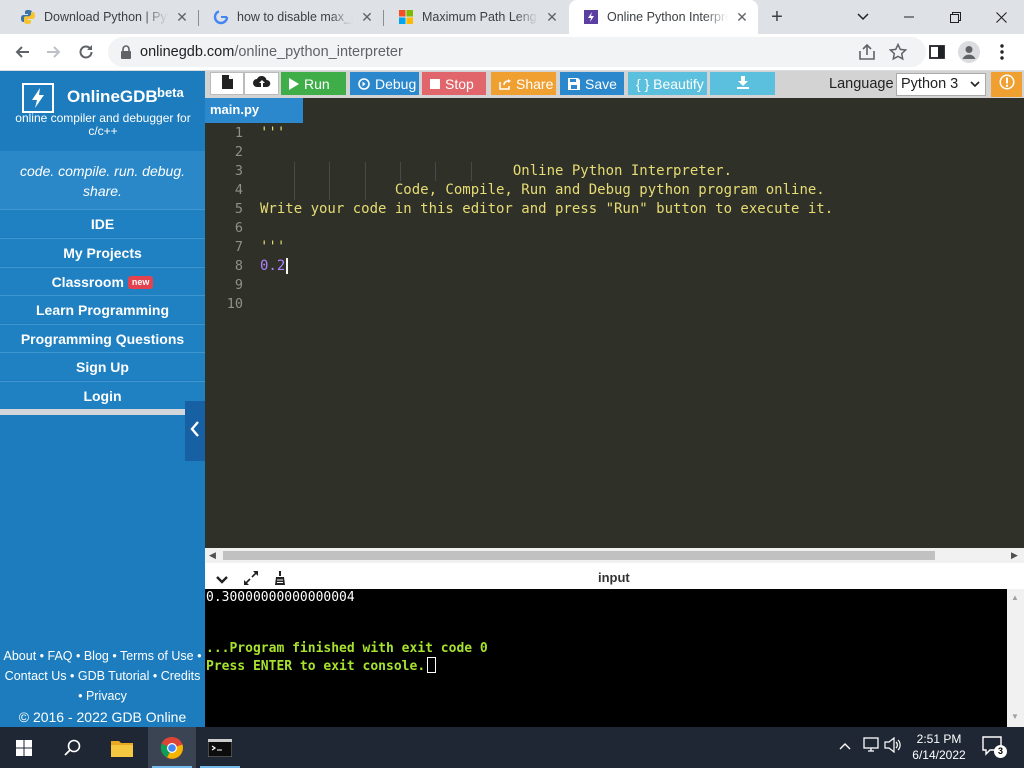 The image size is (1024, 768). Describe the element at coordinates (254, 110) in the screenshot. I see `file-tab-main-py: main.py` at that location.